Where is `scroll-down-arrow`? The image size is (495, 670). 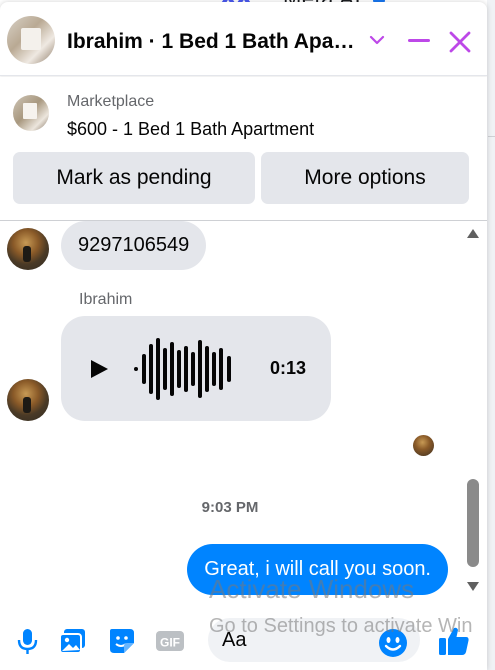 scroll-down-arrow is located at coordinates (473, 586).